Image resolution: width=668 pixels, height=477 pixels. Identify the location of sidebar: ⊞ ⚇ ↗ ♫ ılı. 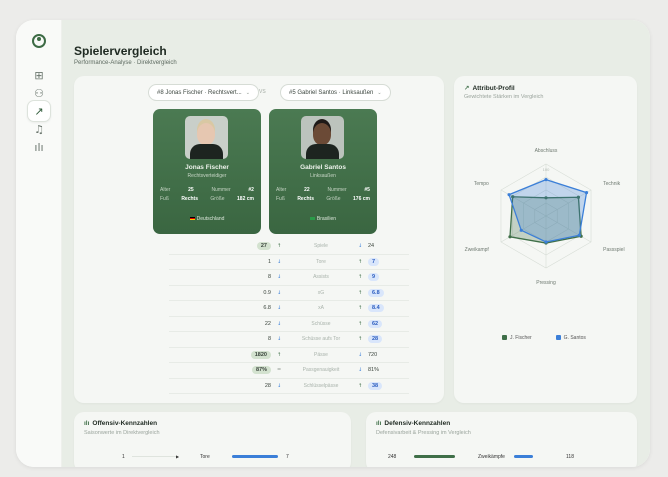
(39, 243).